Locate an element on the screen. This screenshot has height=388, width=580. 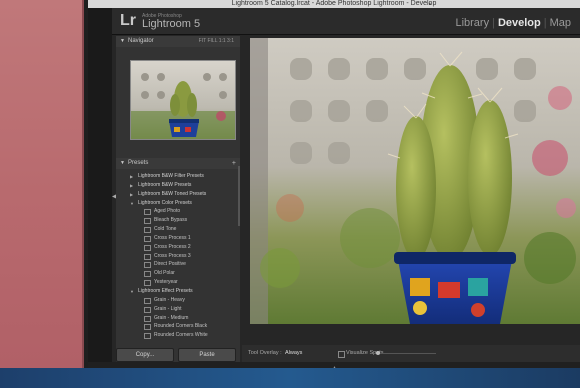
zoom-1-1: 1:1 is located at coordinates (222, 41).